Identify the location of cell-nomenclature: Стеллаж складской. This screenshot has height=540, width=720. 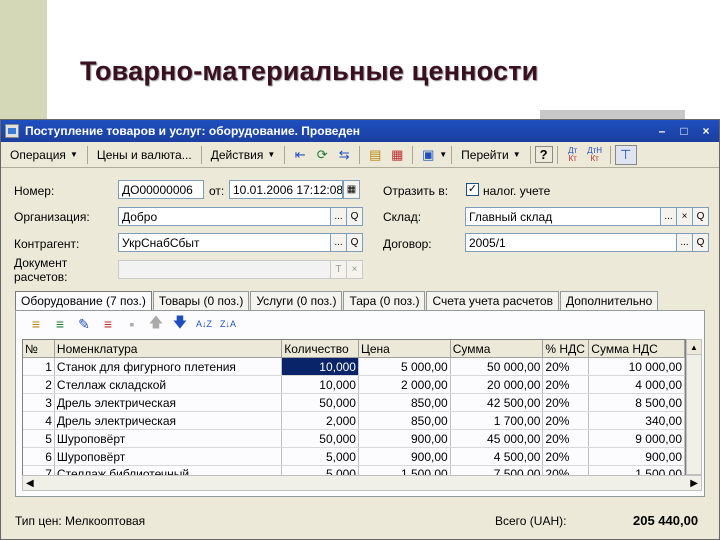
(169, 384).